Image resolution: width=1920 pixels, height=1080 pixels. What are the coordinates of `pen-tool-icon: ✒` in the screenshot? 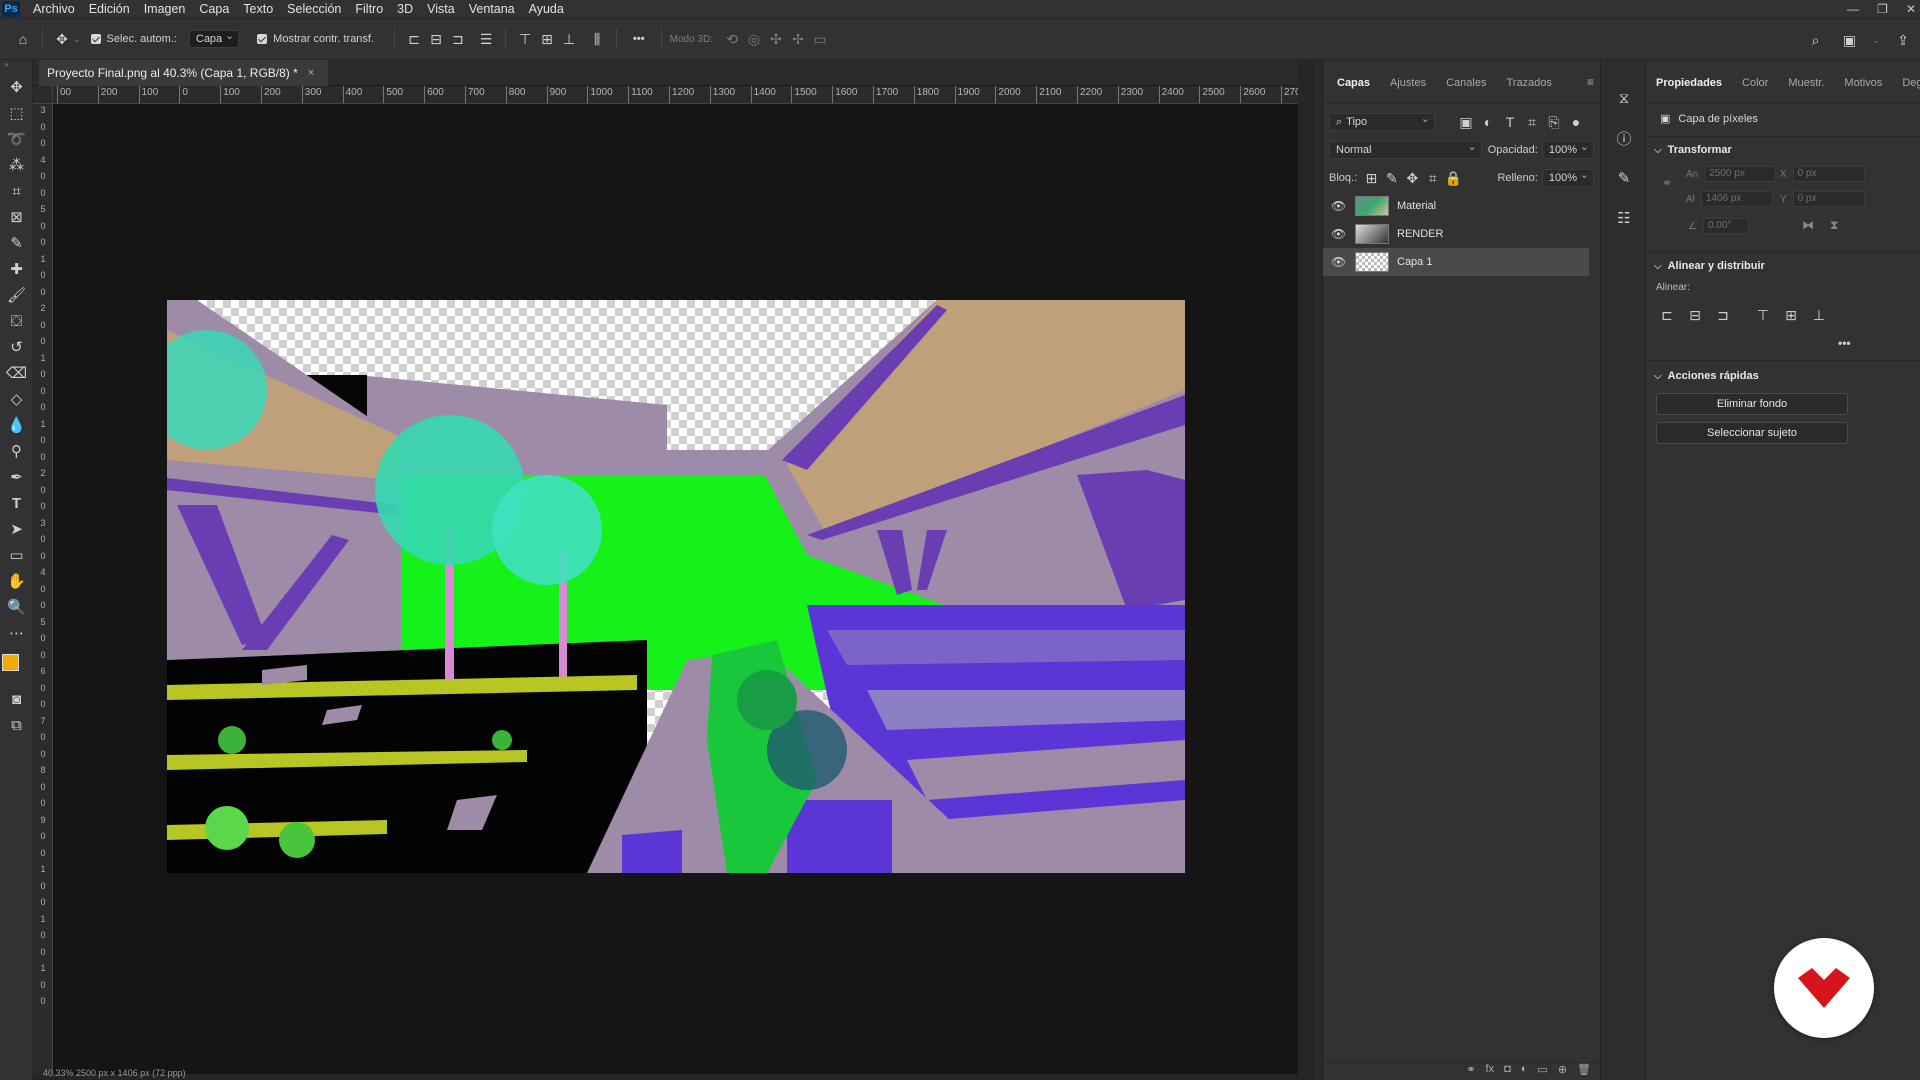 It's located at (16, 477).